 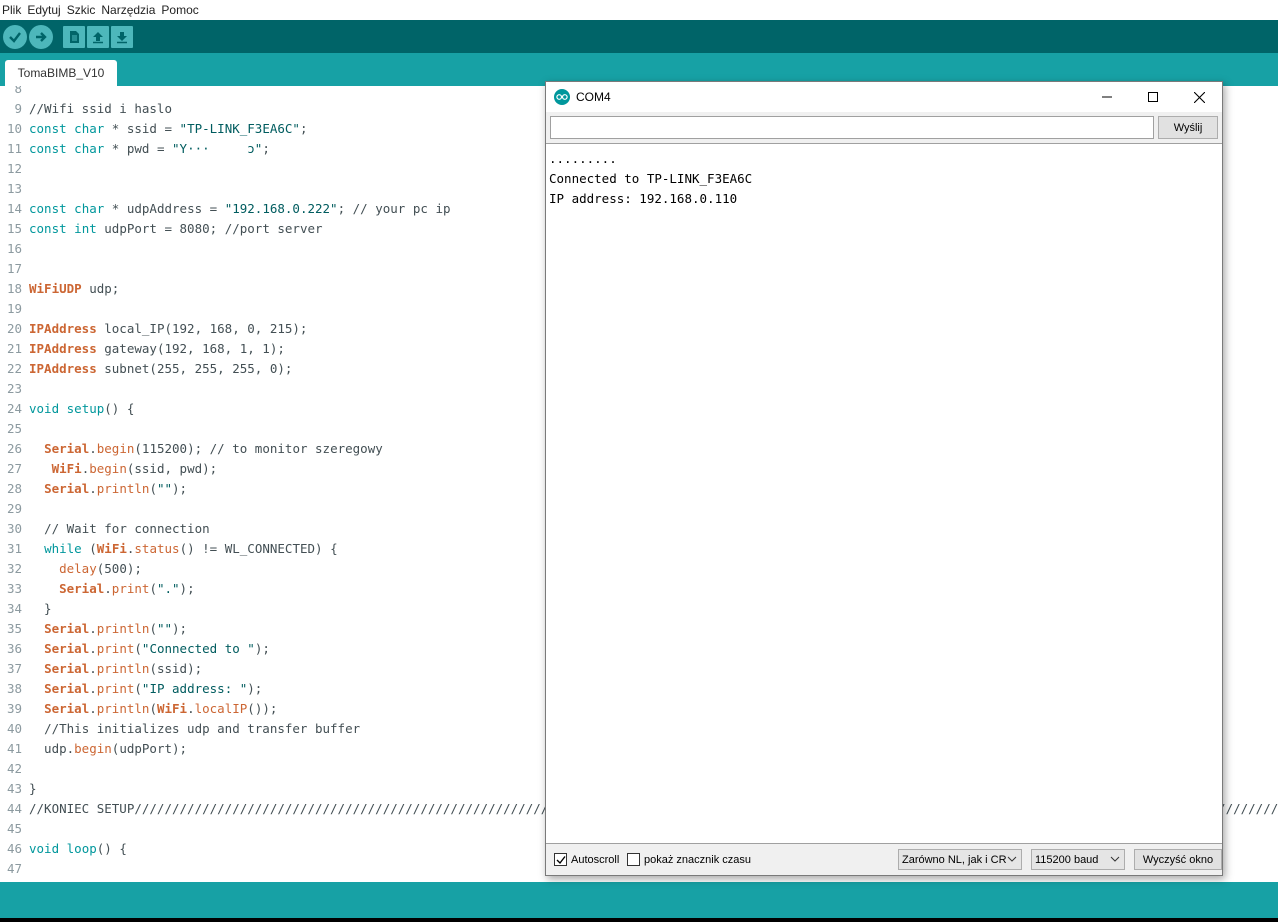 What do you see at coordinates (14, 328) in the screenshot?
I see `line-number: 20` at bounding box center [14, 328].